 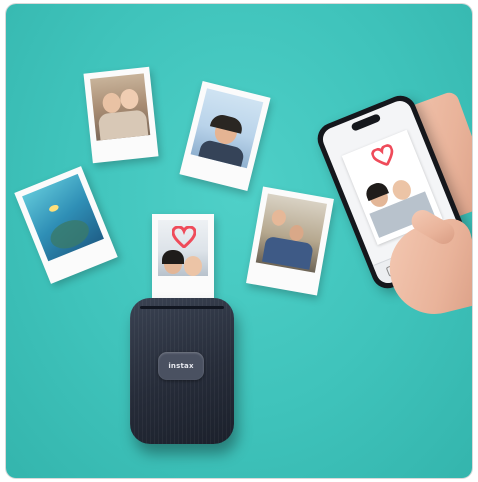 I want to click on instant-photo-selfie, so click(x=225, y=136).